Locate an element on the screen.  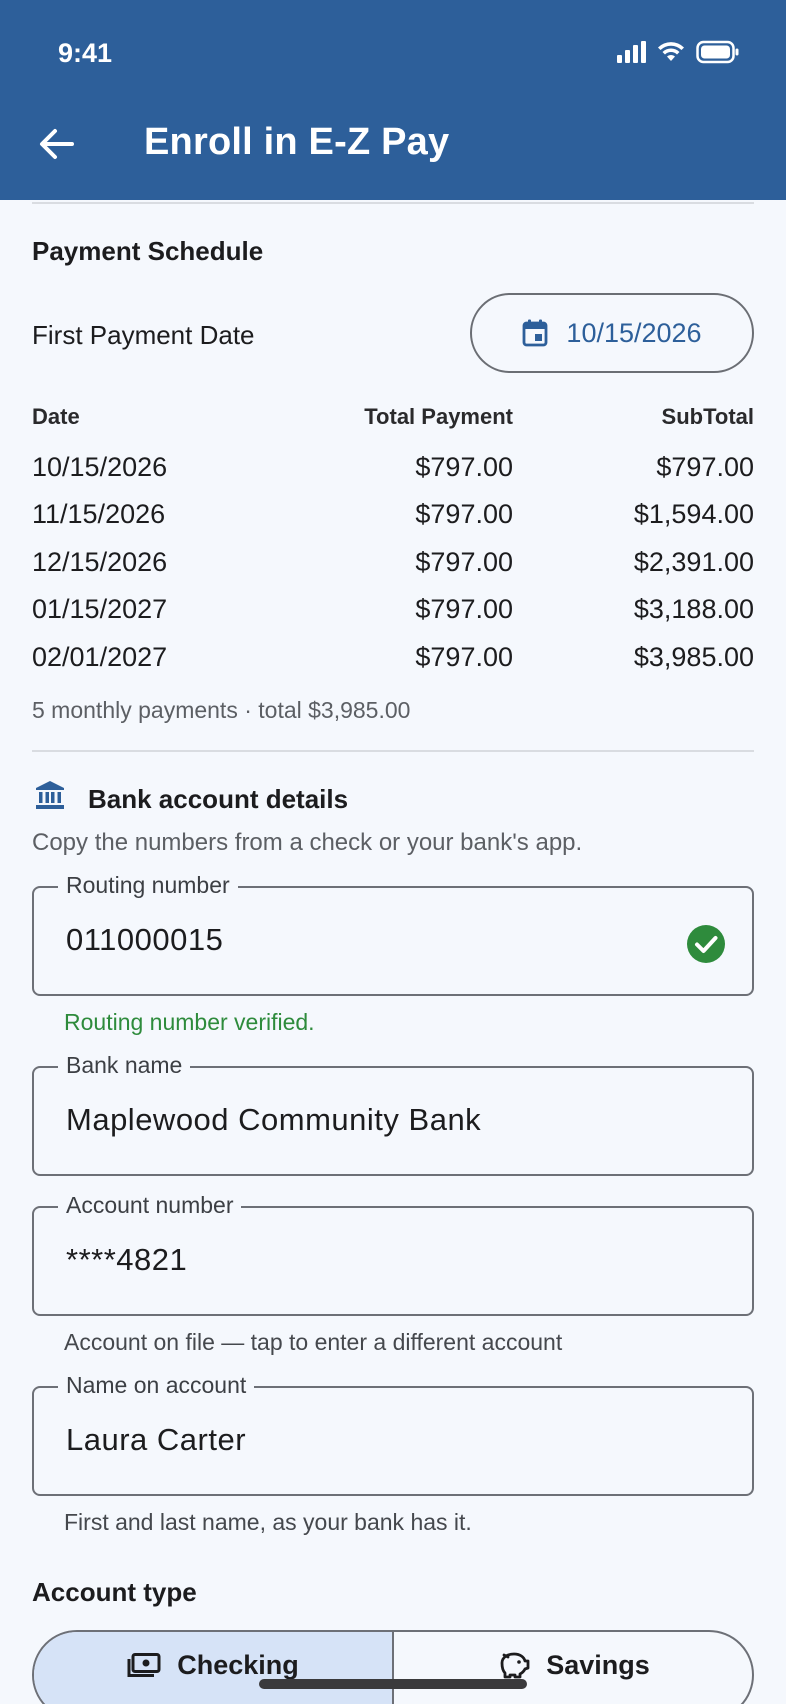
account-type-toggle: Checking Savings is located at coordinates (393, 1667).